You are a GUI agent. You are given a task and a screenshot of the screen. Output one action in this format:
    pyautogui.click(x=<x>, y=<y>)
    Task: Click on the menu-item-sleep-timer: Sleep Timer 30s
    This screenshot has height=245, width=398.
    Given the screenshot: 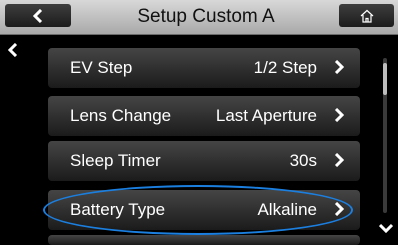 What is the action you would take?
    pyautogui.click(x=204, y=161)
    